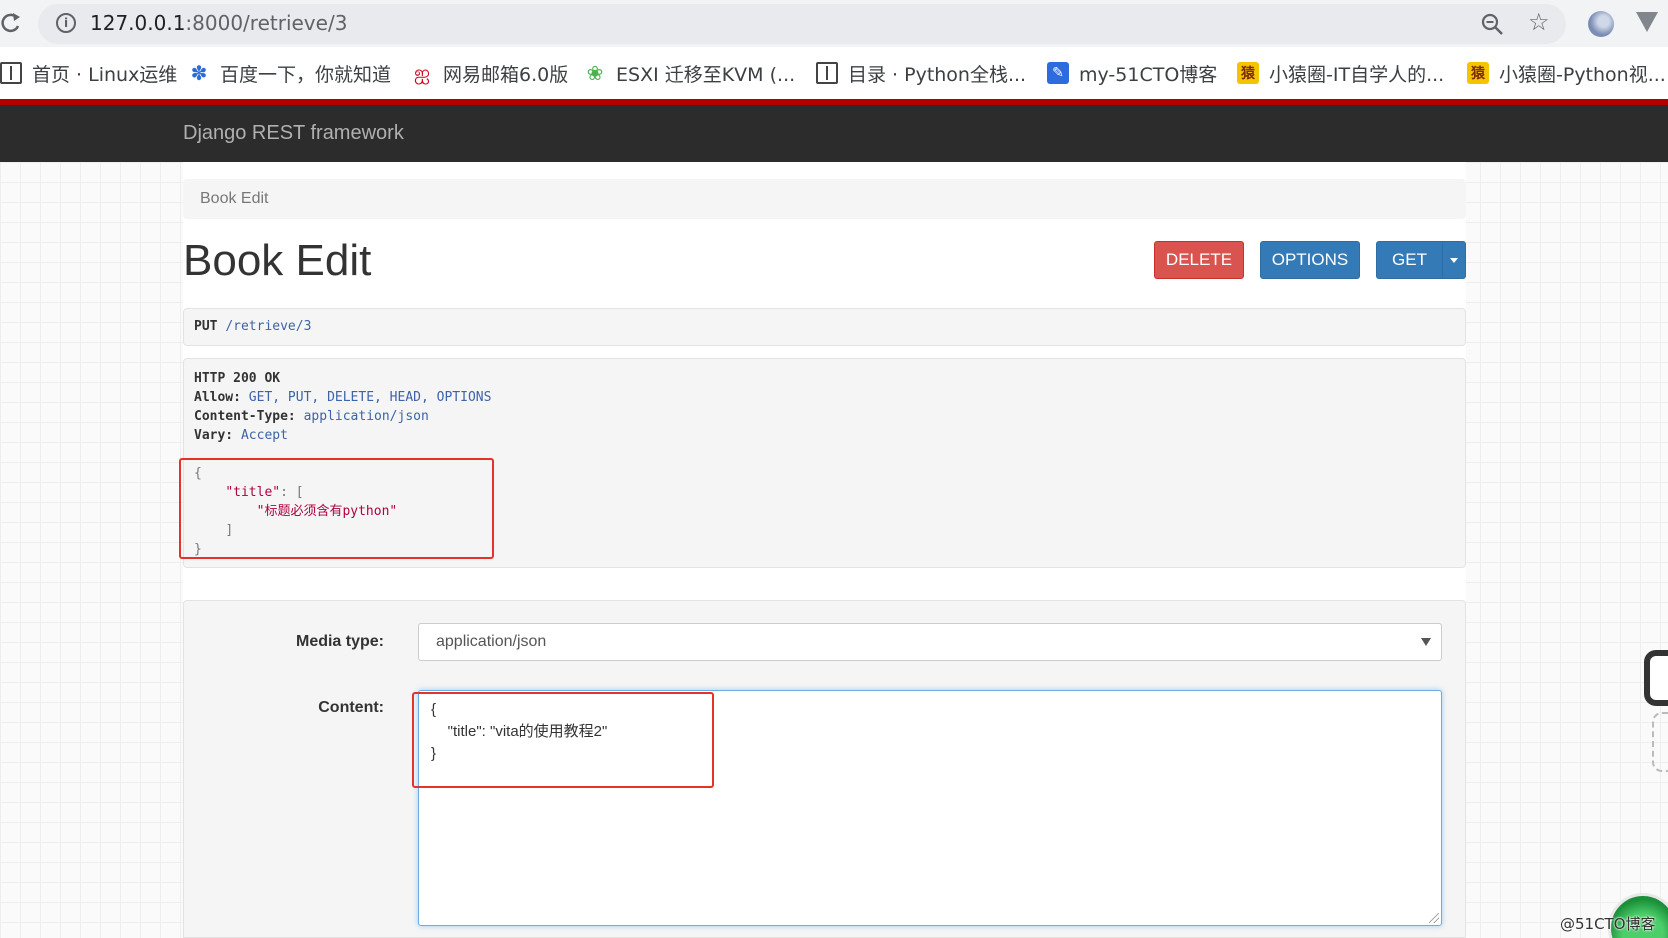 The image size is (1668, 938). I want to click on paw-icon: ✽, so click(199, 73).